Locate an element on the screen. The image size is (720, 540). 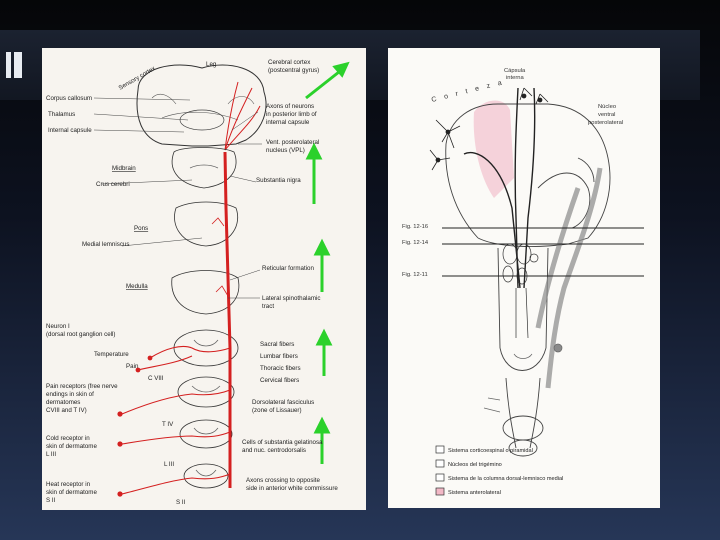
label-axons-cross-2: side in anterior white commissure is located at coordinates (292, 488).